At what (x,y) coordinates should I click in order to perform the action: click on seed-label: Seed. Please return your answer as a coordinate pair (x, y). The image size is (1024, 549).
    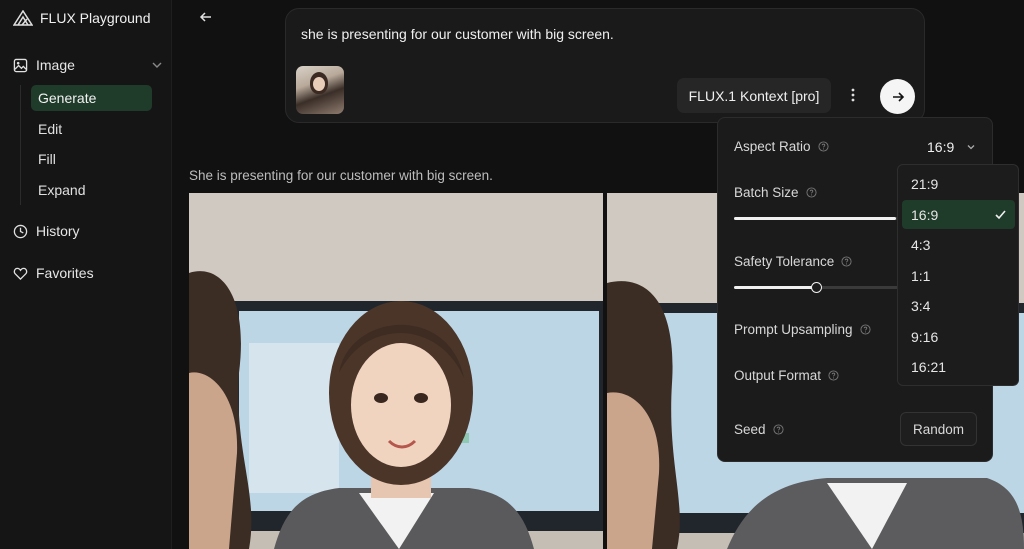
    Looking at the image, I should click on (759, 429).